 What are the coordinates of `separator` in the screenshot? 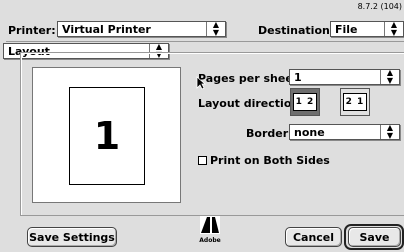 It's located at (205, 41).